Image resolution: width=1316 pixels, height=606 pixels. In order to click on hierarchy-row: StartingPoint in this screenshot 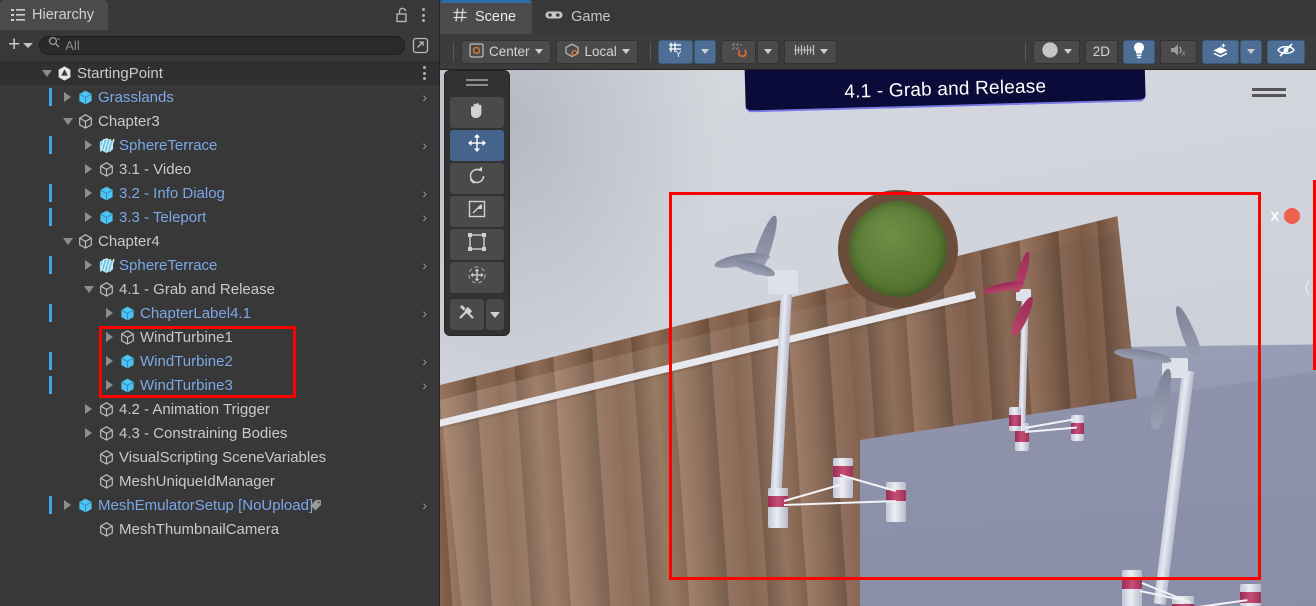, I will do `click(219, 73)`.